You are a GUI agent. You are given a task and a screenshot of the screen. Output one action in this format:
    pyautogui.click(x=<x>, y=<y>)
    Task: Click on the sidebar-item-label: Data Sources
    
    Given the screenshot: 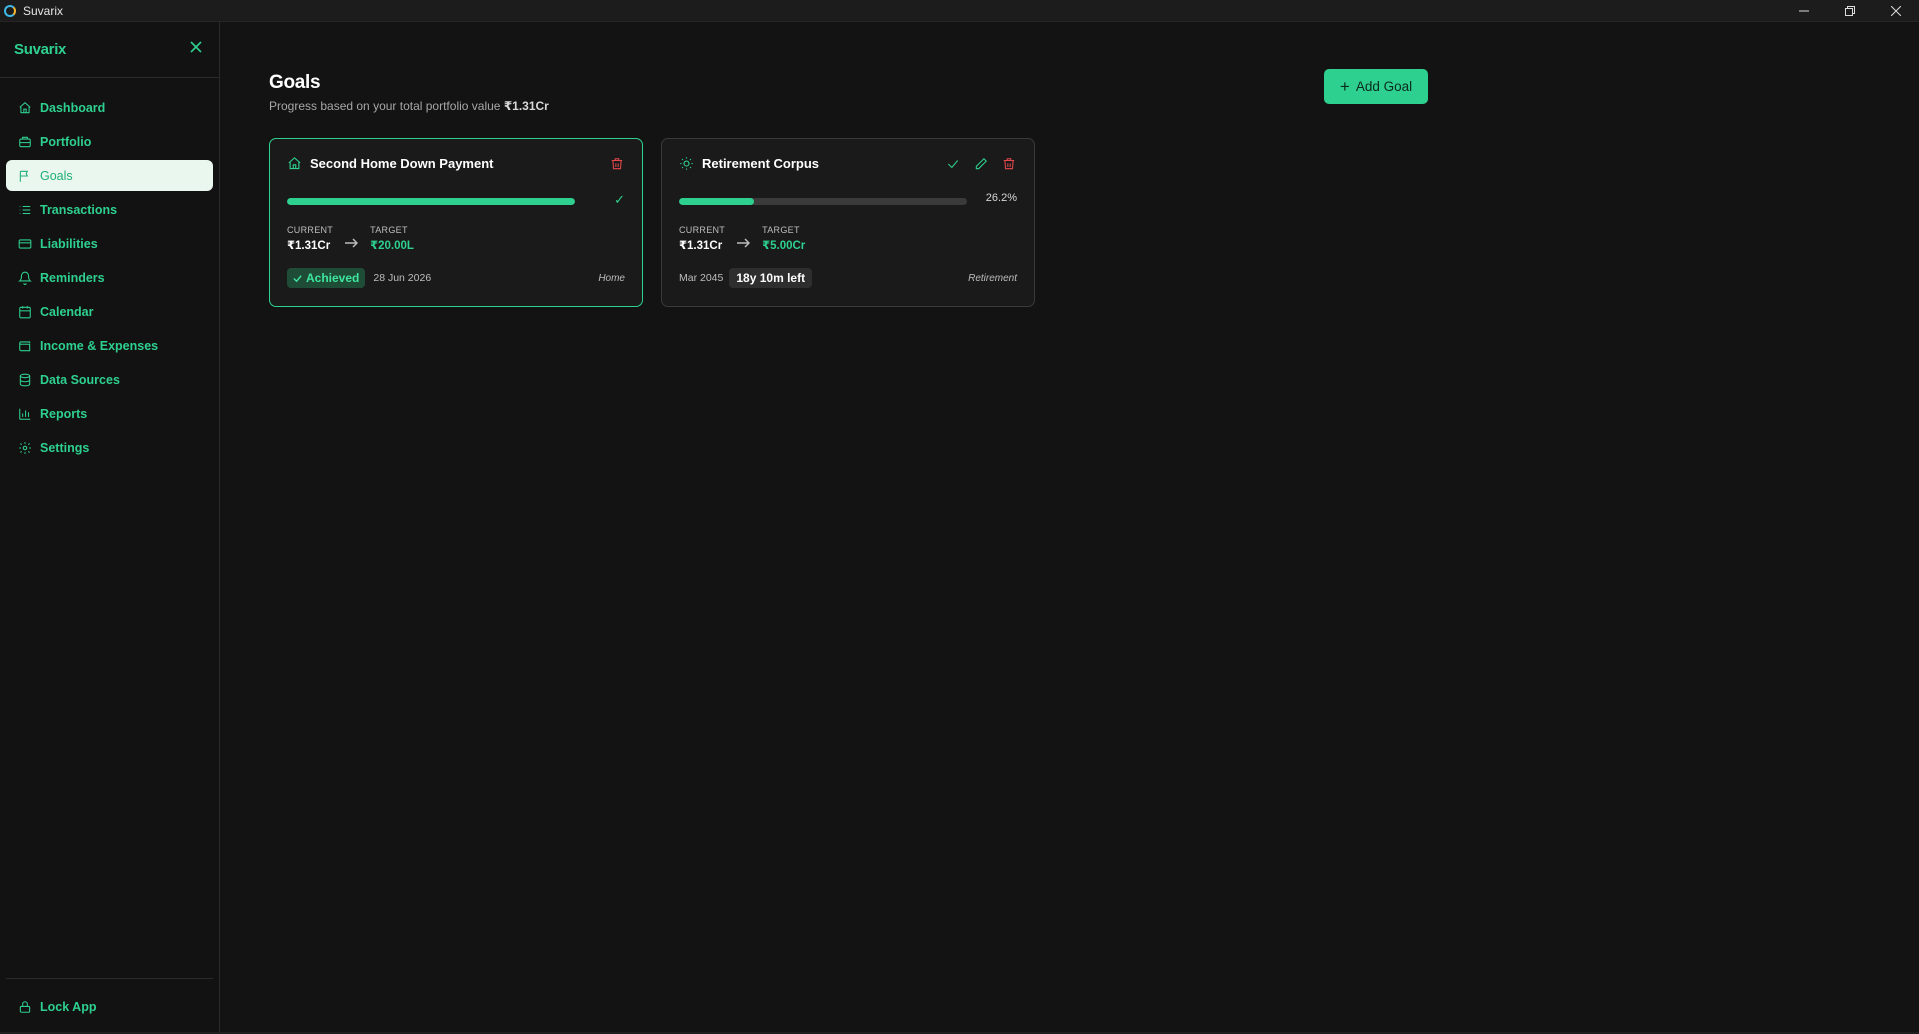 What is the action you would take?
    pyautogui.click(x=80, y=379)
    